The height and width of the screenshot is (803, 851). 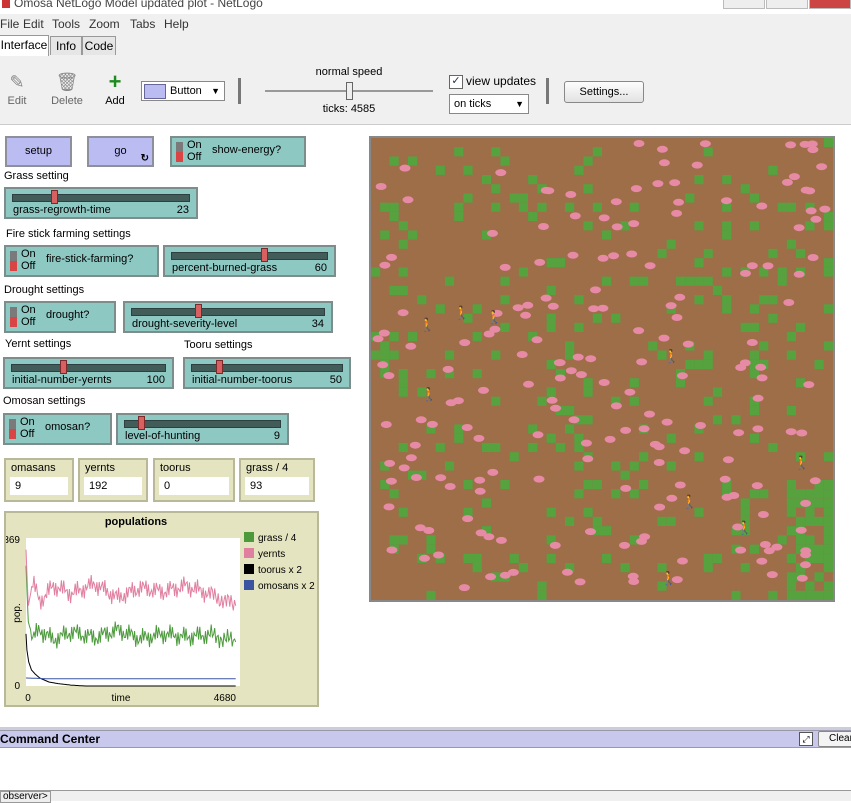 What do you see at coordinates (9, 24) in the screenshot?
I see `menu-file: File` at bounding box center [9, 24].